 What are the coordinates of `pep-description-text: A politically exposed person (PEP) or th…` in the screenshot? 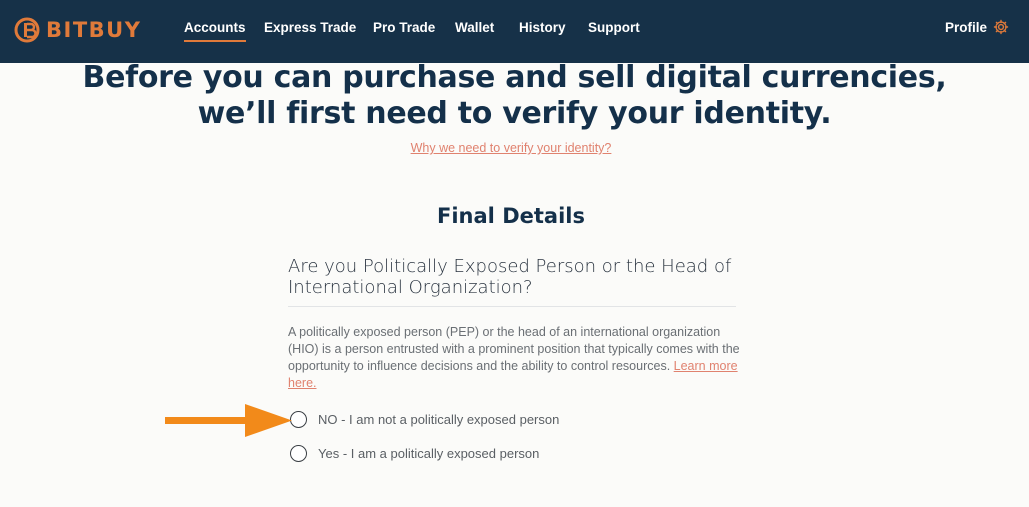 It's located at (514, 349).